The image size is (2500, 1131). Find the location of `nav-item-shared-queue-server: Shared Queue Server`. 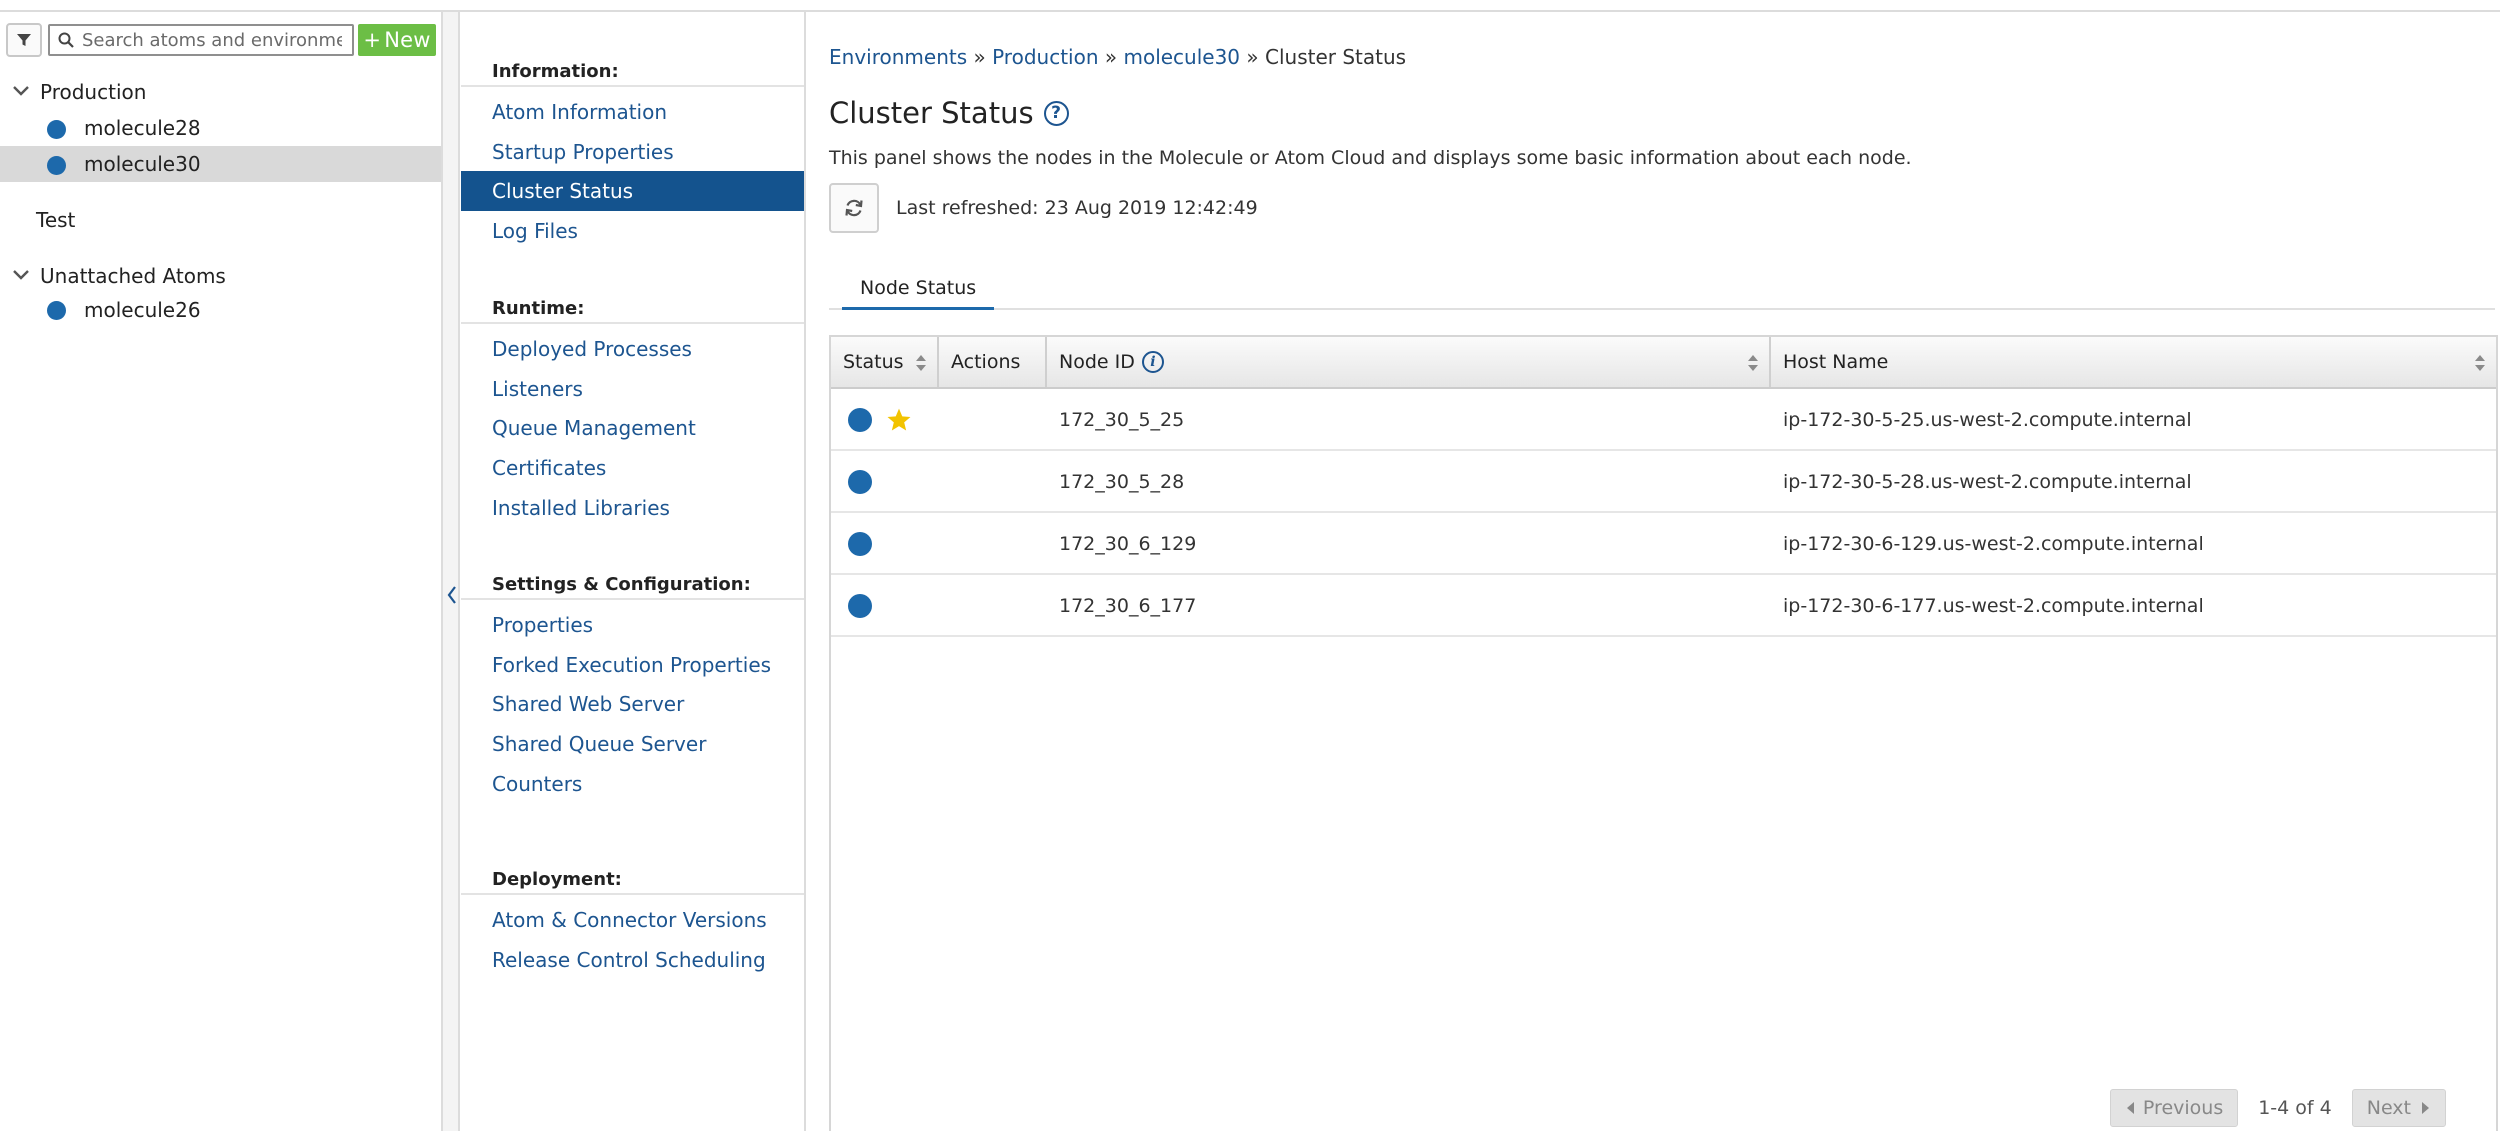

nav-item-shared-queue-server: Shared Queue Server is located at coordinates (632, 744).